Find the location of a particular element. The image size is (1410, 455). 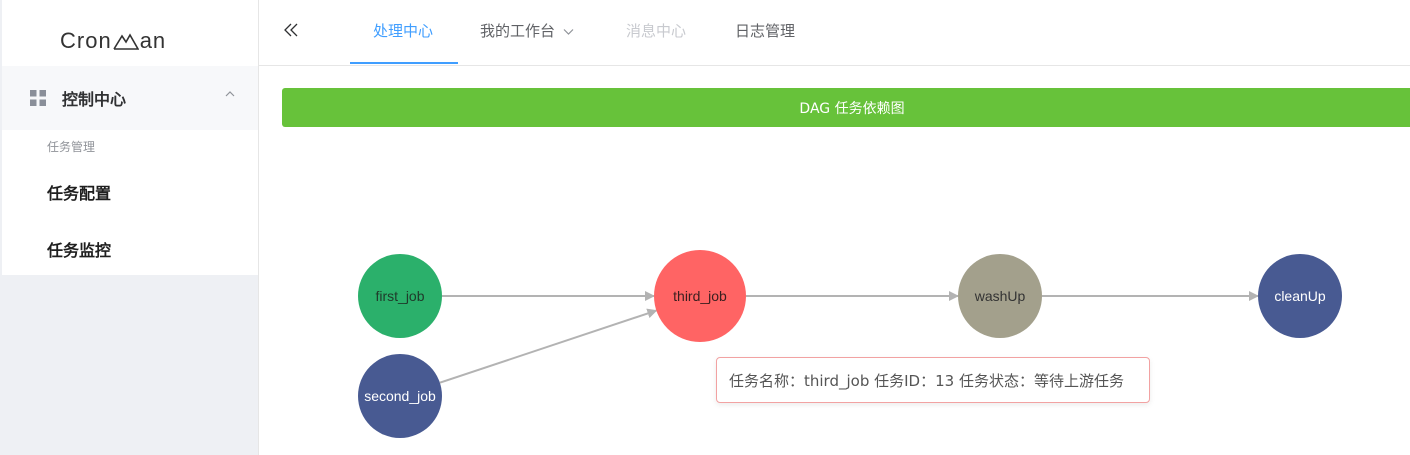

dag-node-third_job: third_job is located at coordinates (700, 296).